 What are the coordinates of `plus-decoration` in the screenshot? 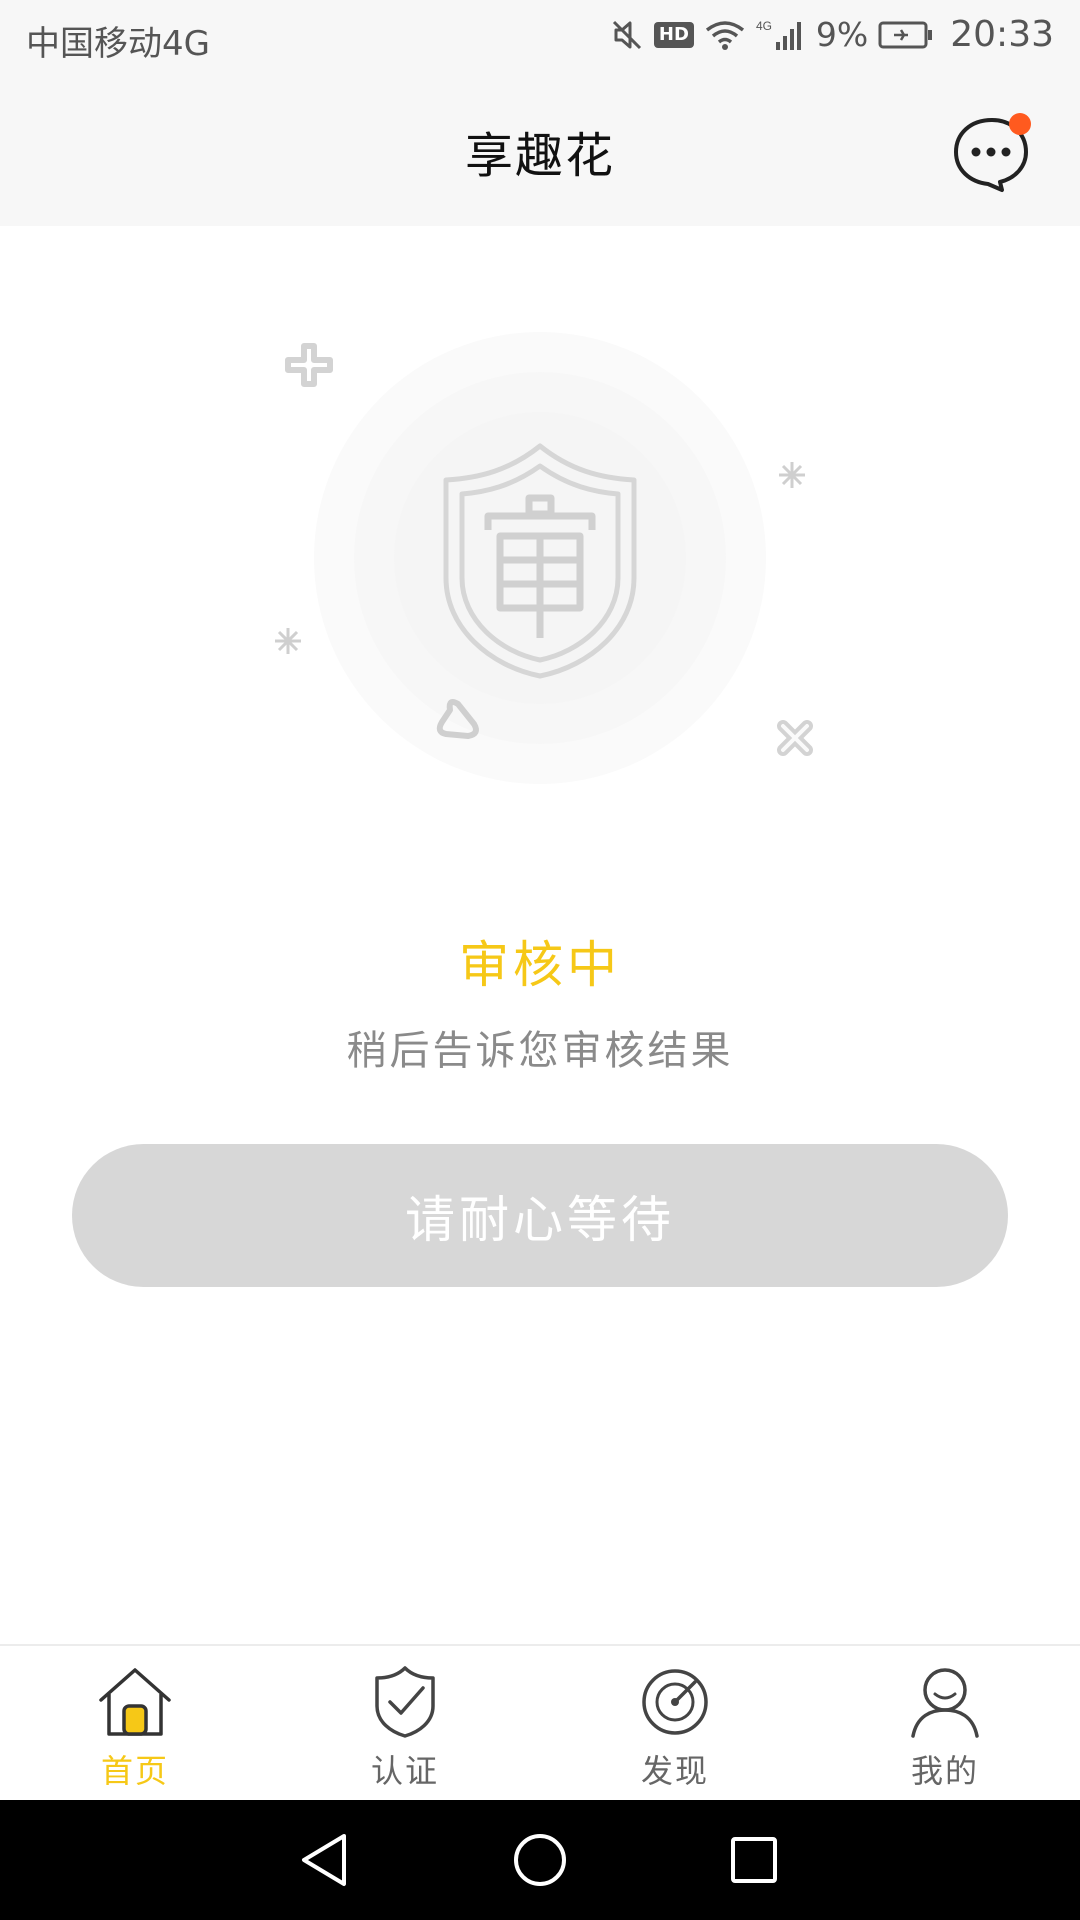 It's located at (309, 365).